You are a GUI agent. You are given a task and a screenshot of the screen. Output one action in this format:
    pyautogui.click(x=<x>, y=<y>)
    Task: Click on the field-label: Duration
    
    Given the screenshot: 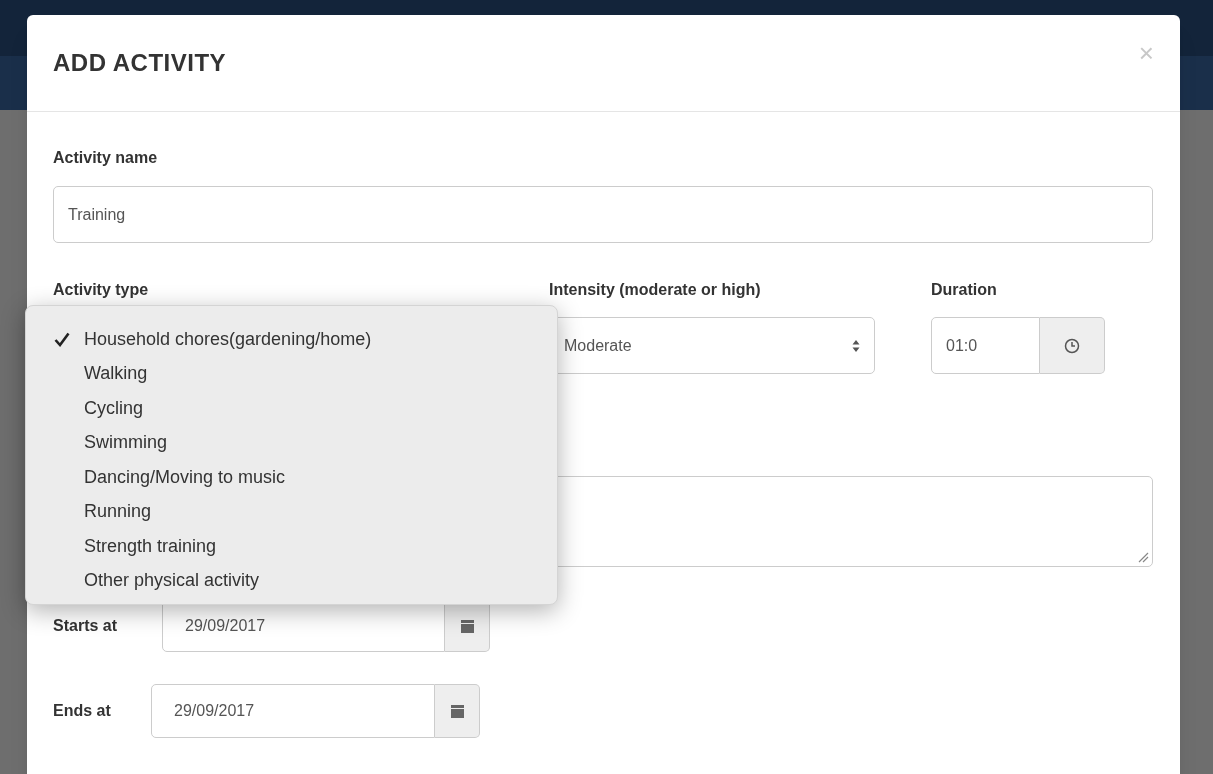 What is the action you would take?
    pyautogui.click(x=964, y=290)
    